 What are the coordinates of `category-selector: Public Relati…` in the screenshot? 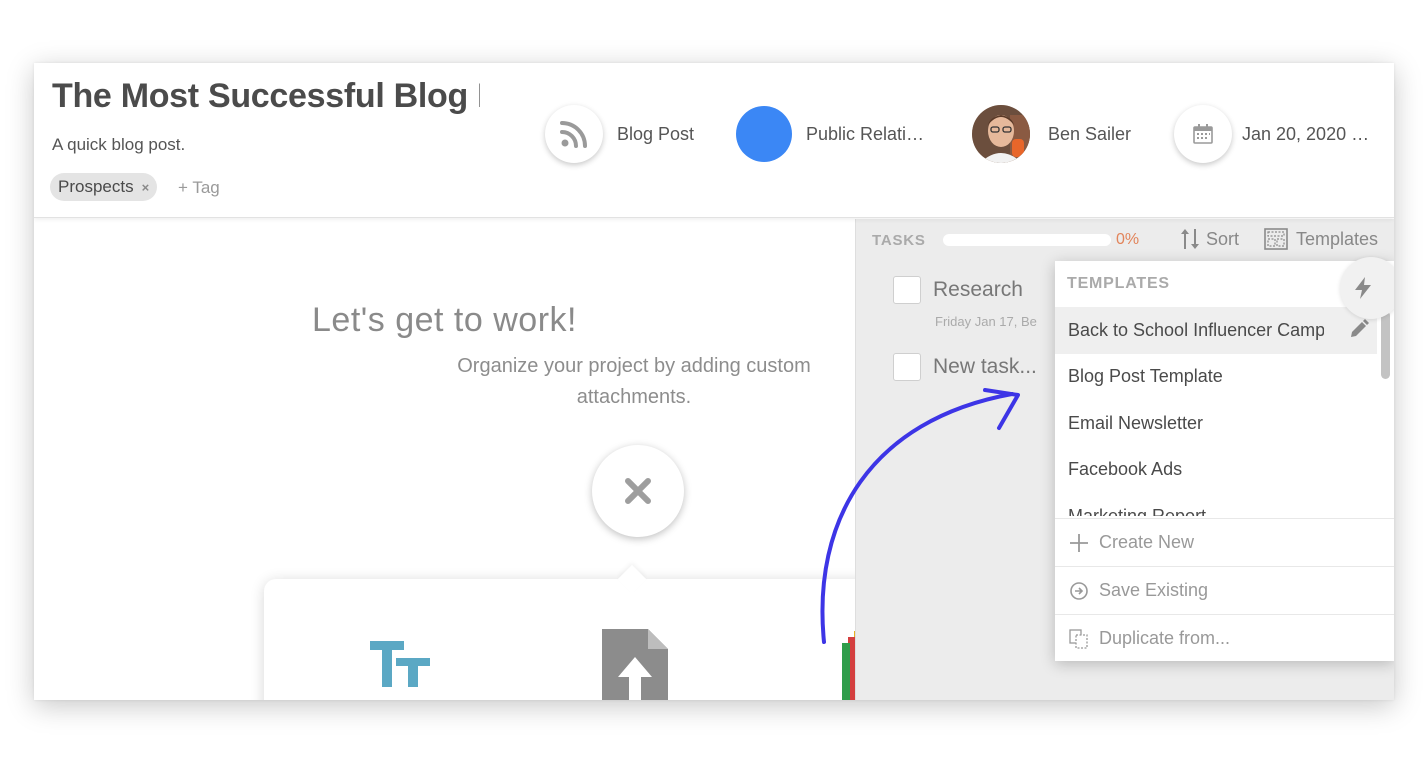 It's located at (830, 134).